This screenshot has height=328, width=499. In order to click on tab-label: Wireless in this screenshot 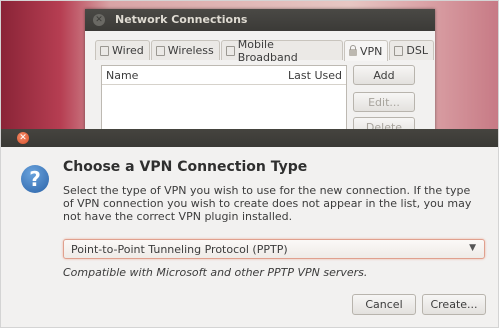, I will do `click(190, 50)`.